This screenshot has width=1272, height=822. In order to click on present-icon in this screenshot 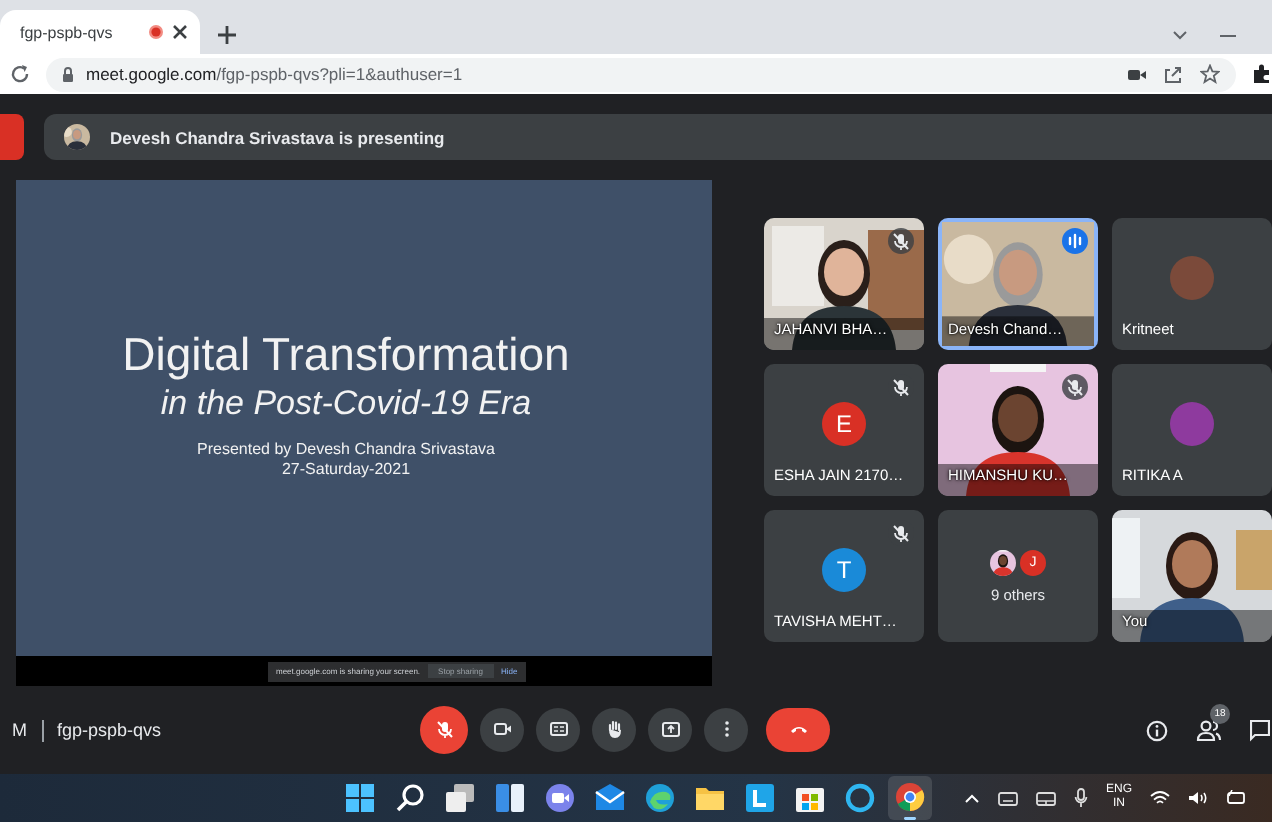, I will do `click(670, 730)`.